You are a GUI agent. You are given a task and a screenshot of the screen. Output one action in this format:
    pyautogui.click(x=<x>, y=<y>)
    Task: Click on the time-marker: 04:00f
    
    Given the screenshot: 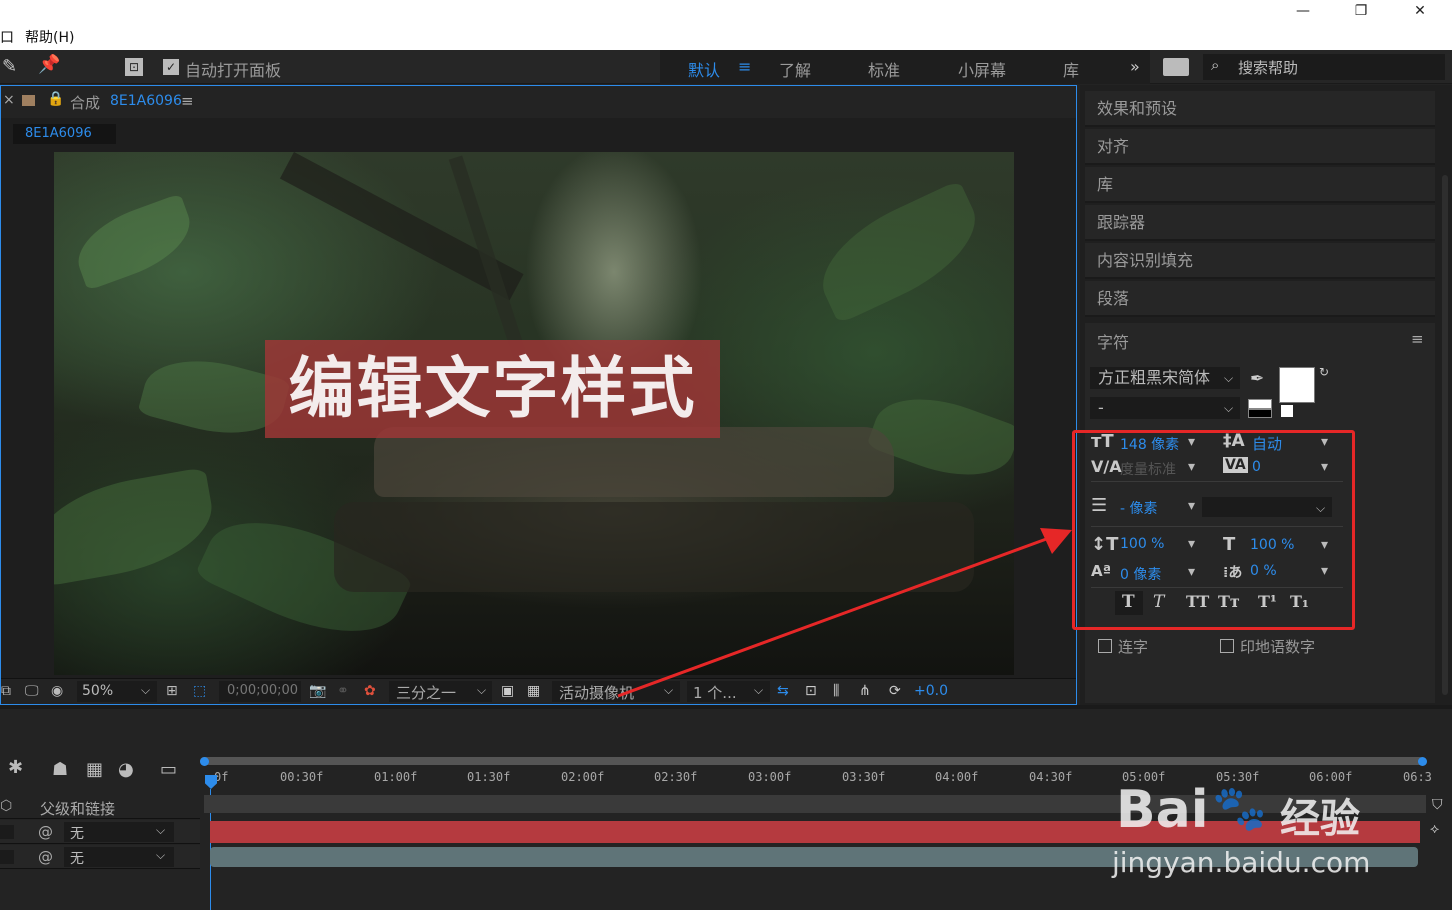 What is the action you would take?
    pyautogui.click(x=957, y=777)
    